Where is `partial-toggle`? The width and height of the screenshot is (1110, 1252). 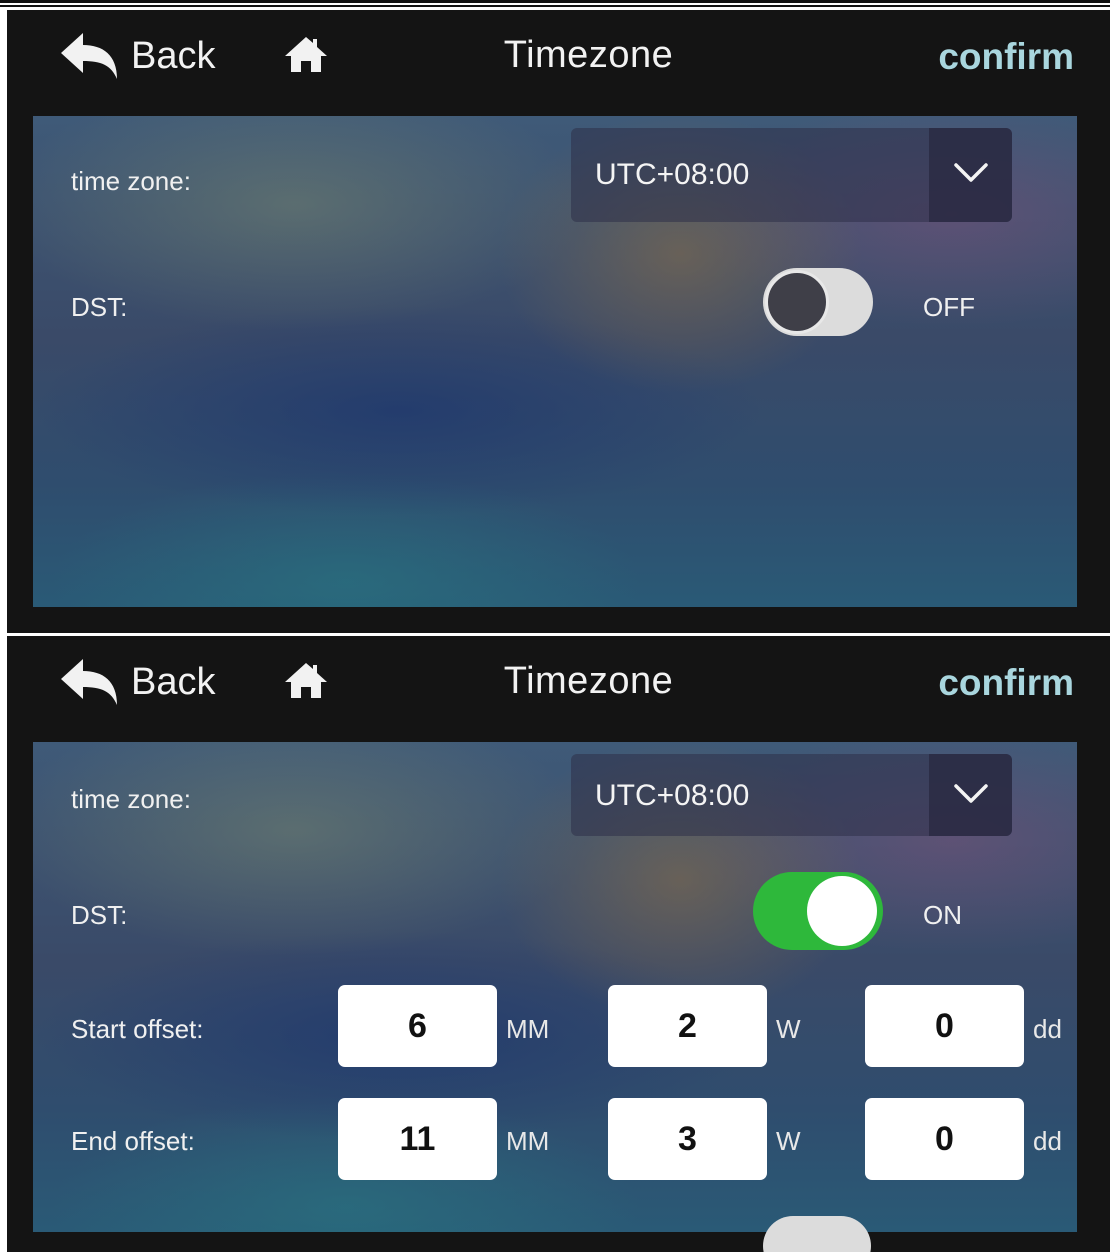 partial-toggle is located at coordinates (817, 1234).